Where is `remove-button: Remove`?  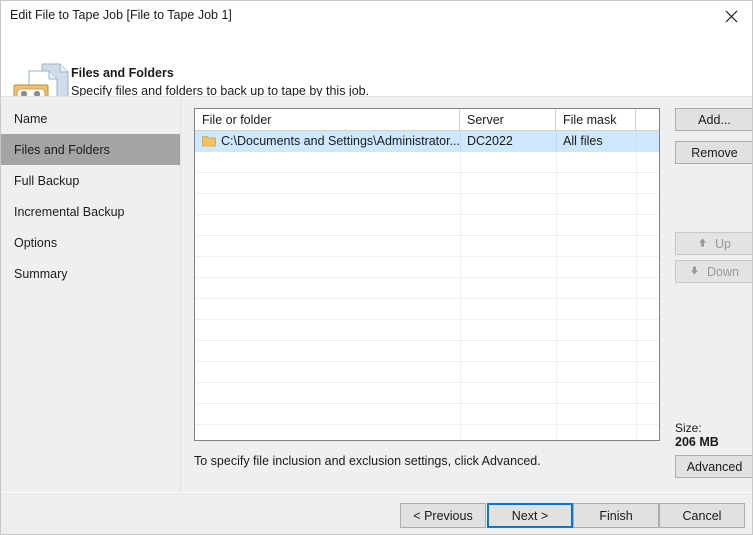
remove-button: Remove is located at coordinates (713, 152).